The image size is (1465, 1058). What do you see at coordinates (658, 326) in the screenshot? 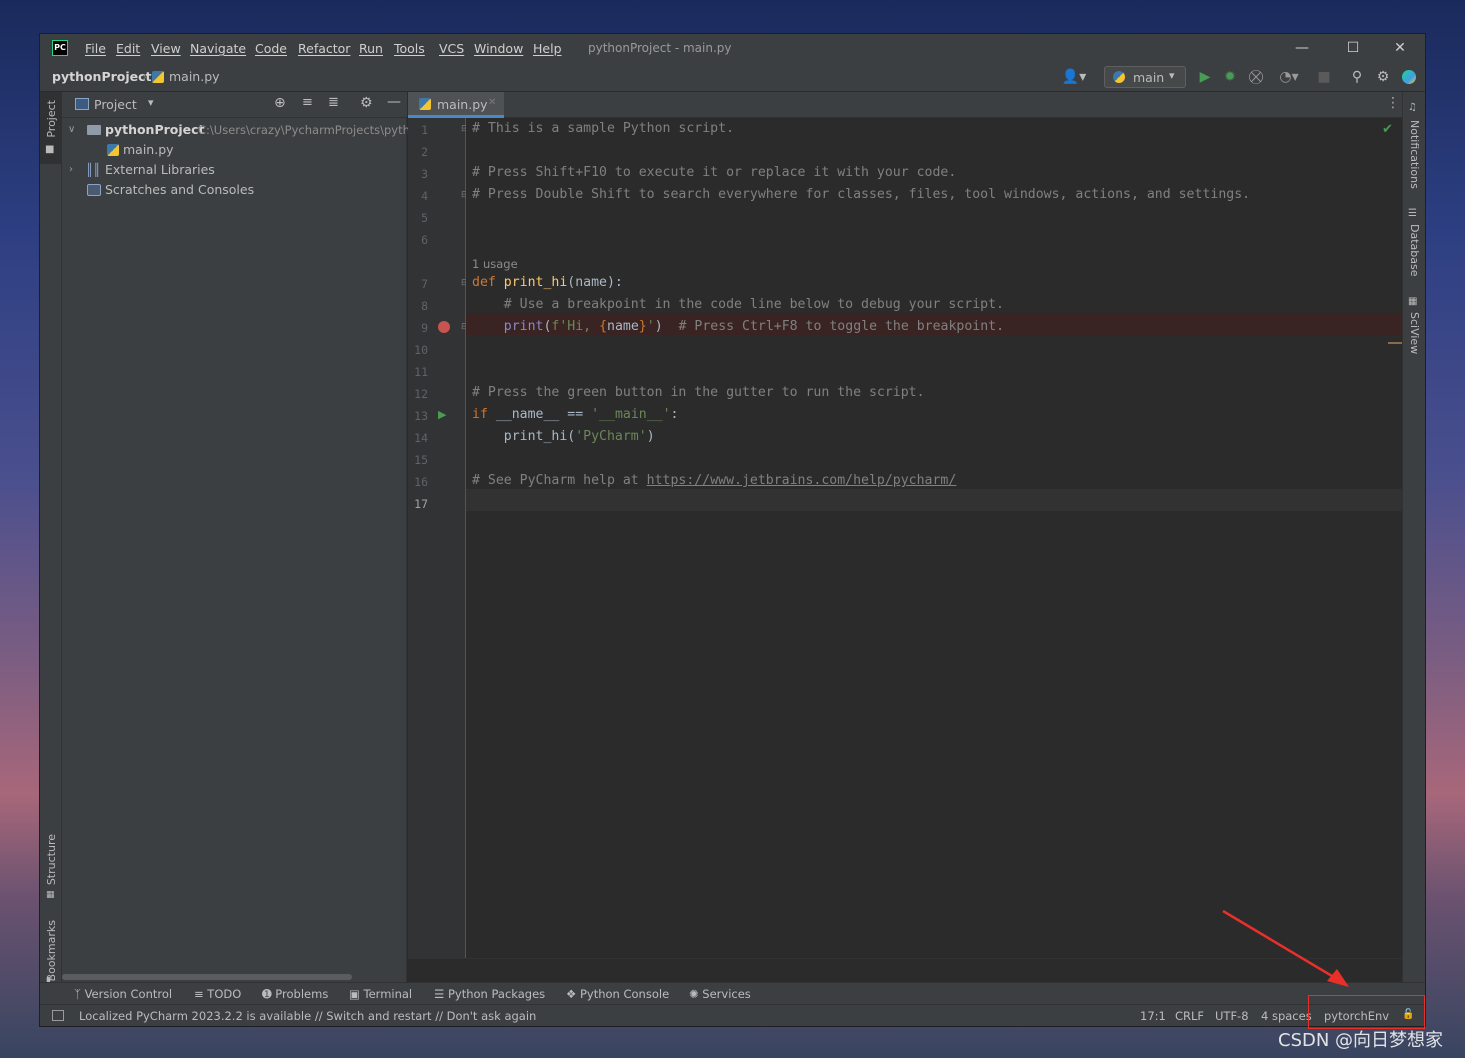
I see `code-paren: )` at bounding box center [658, 326].